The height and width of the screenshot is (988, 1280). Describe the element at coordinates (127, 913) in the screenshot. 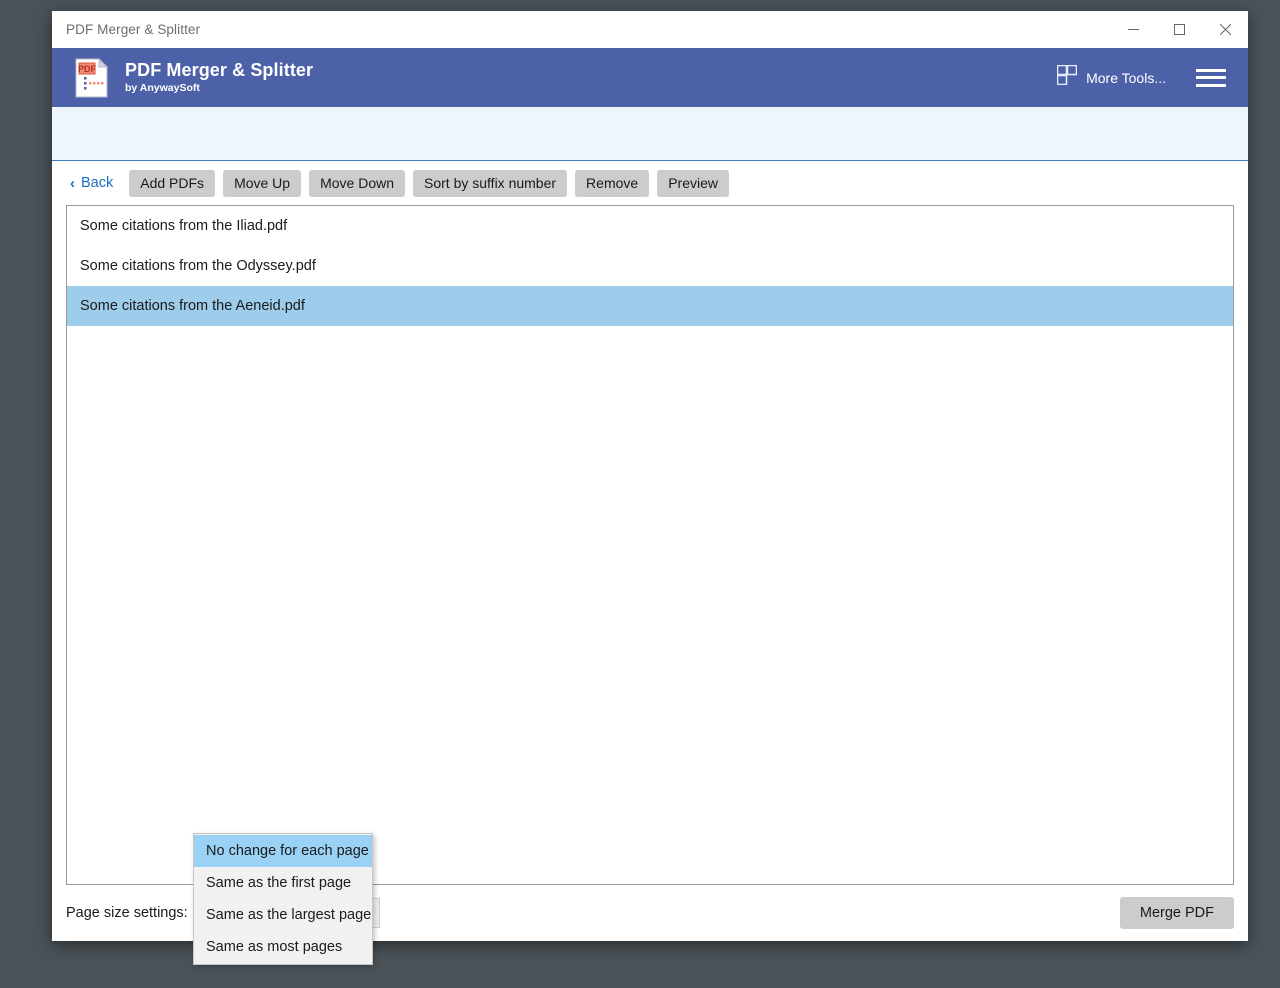

I see `page-size-settings-label: Page size settings:` at that location.